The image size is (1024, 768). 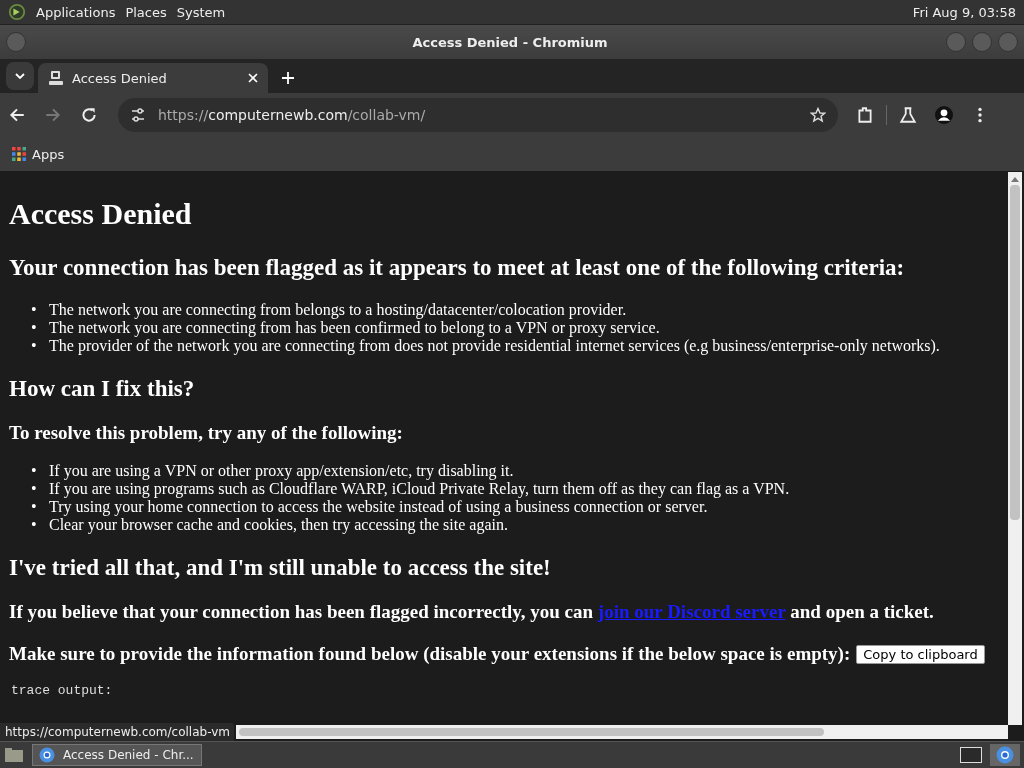 I want to click on horizontal-scrollbar, so click(x=622, y=732).